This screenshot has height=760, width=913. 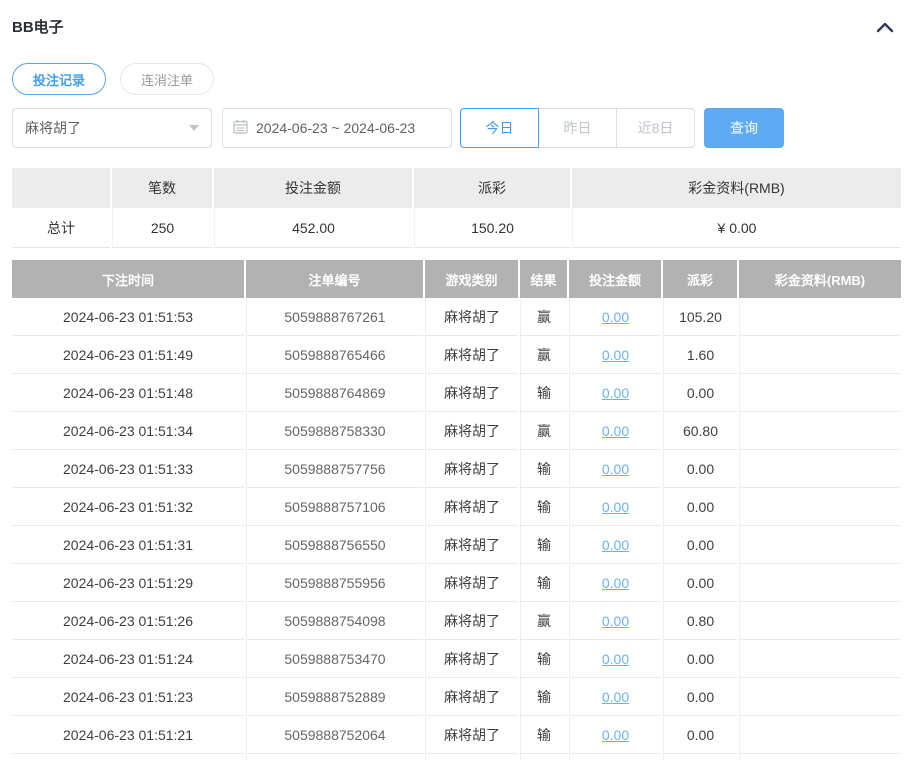 I want to click on bet-time-cell: 2024-06-23 01:51:29, so click(x=128, y=583).